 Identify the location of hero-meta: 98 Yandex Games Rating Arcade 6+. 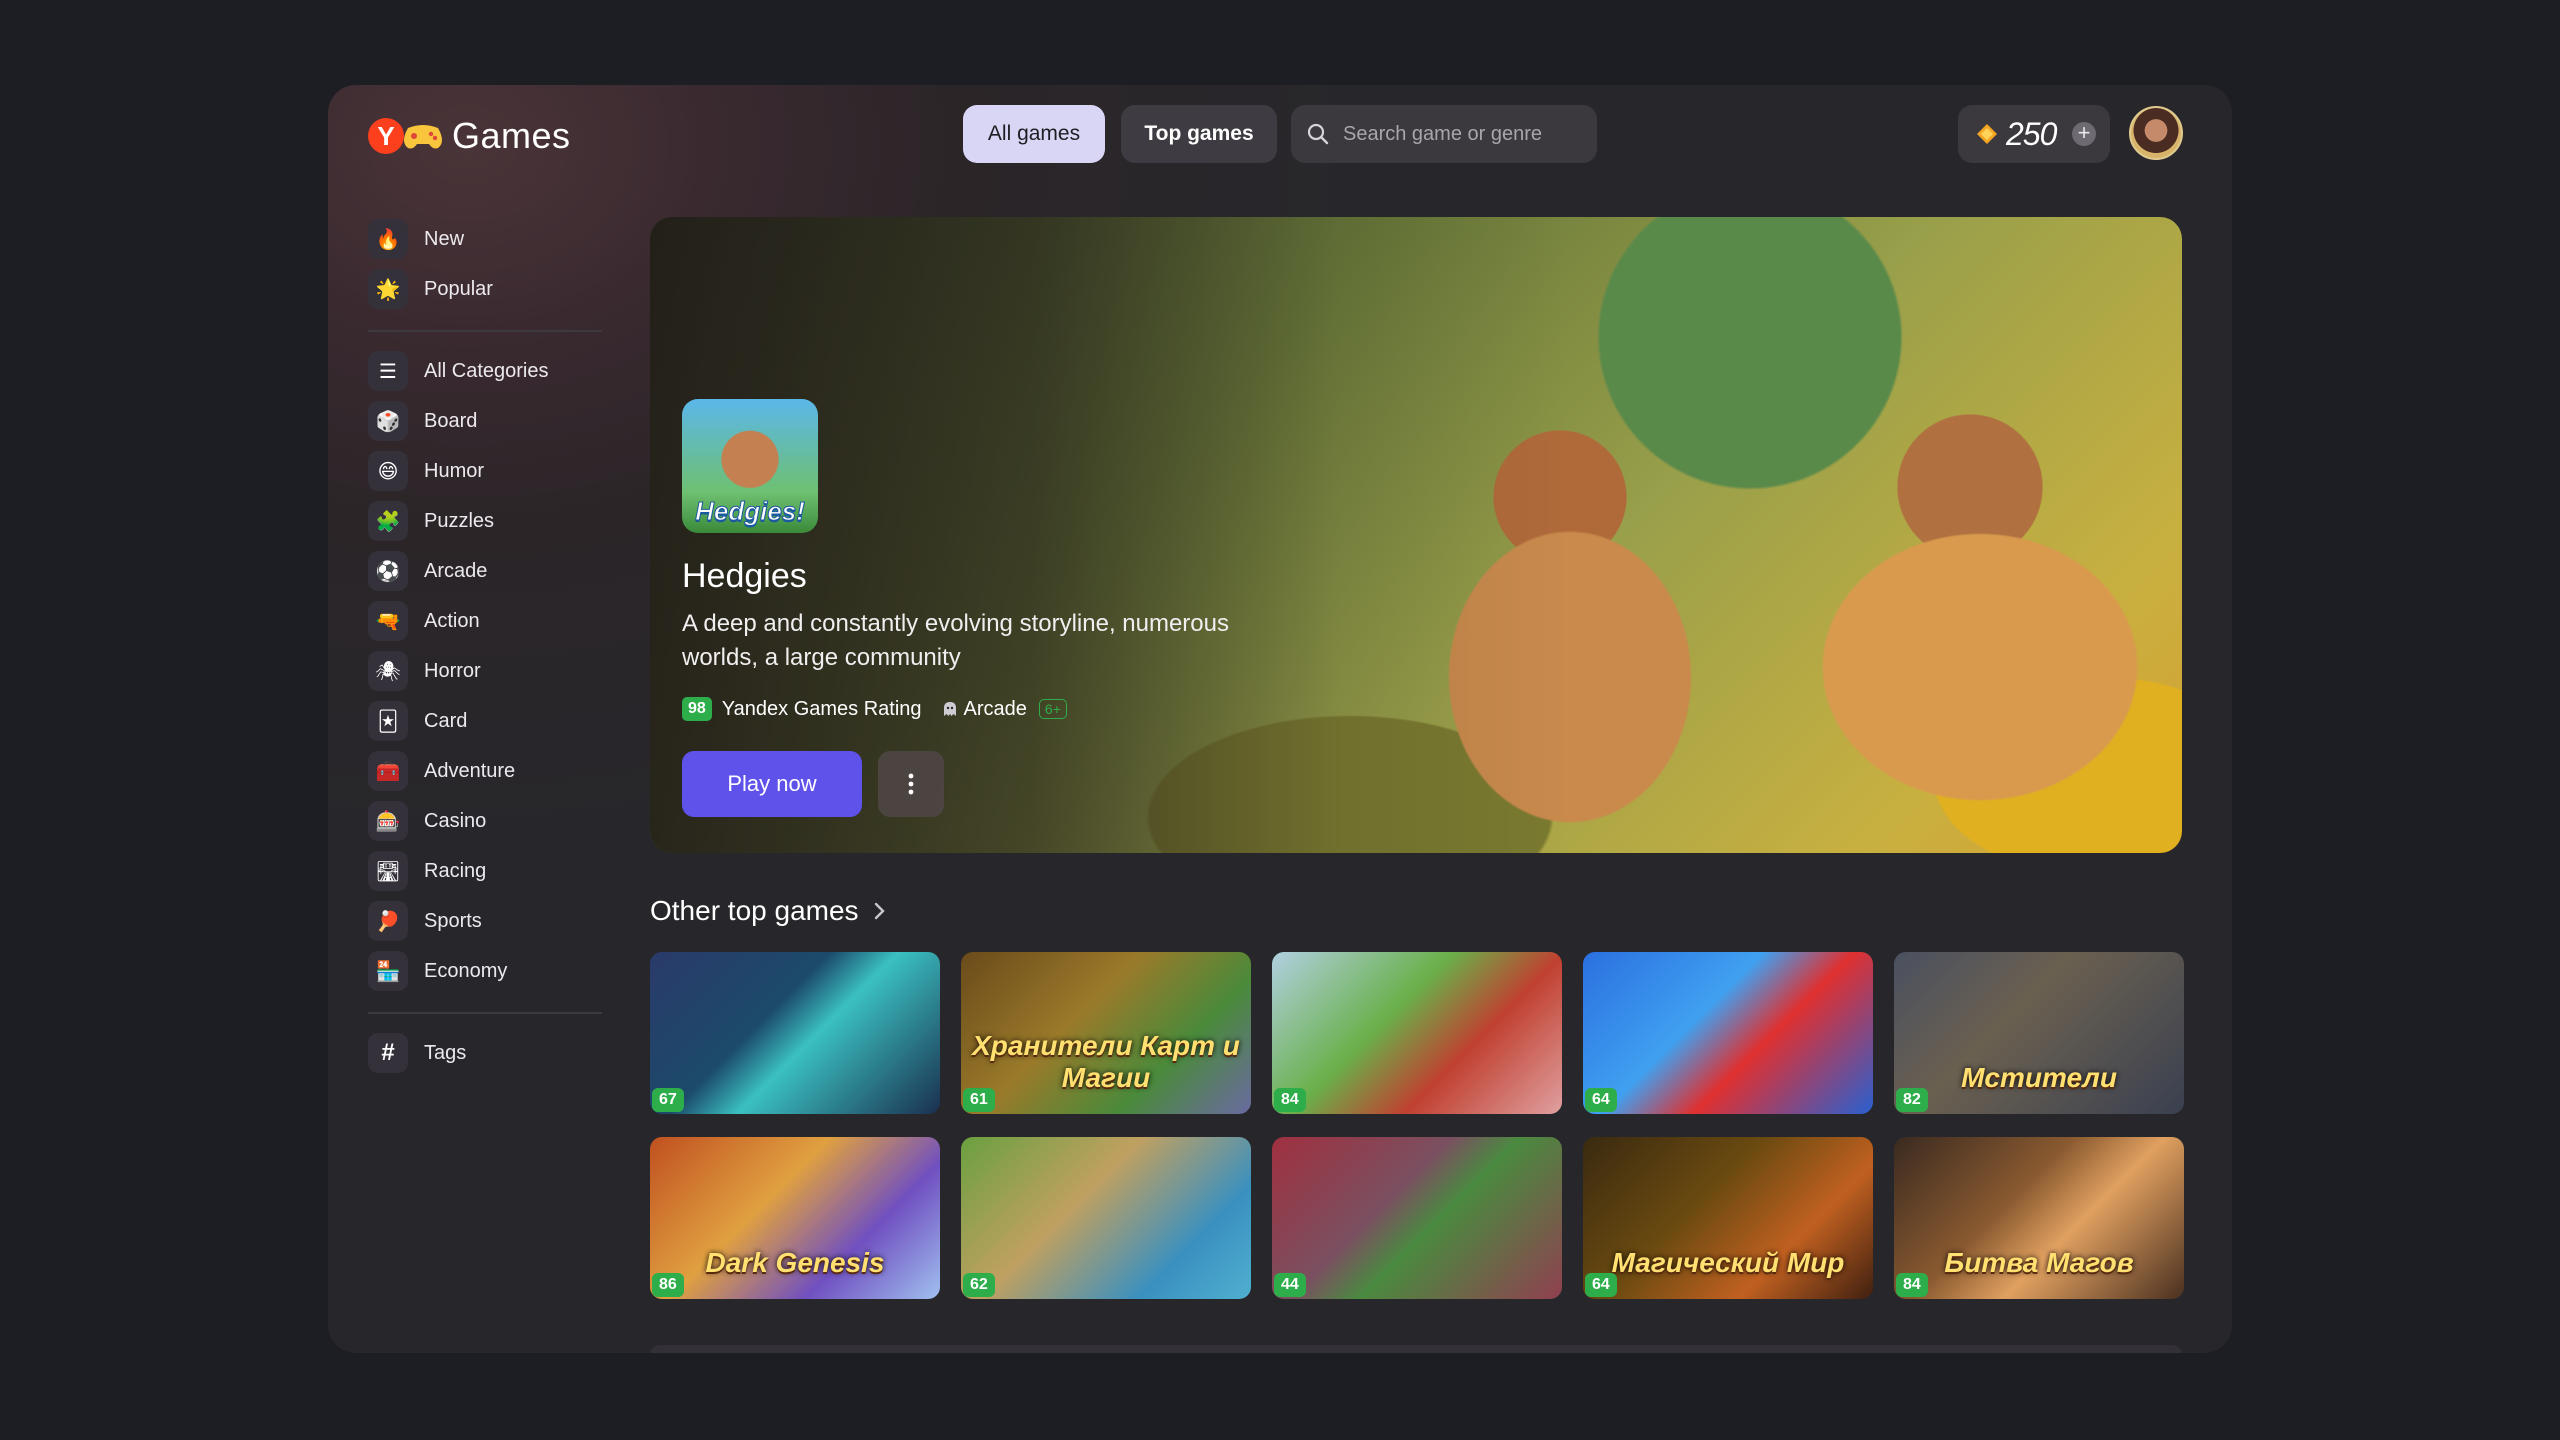
(874, 709).